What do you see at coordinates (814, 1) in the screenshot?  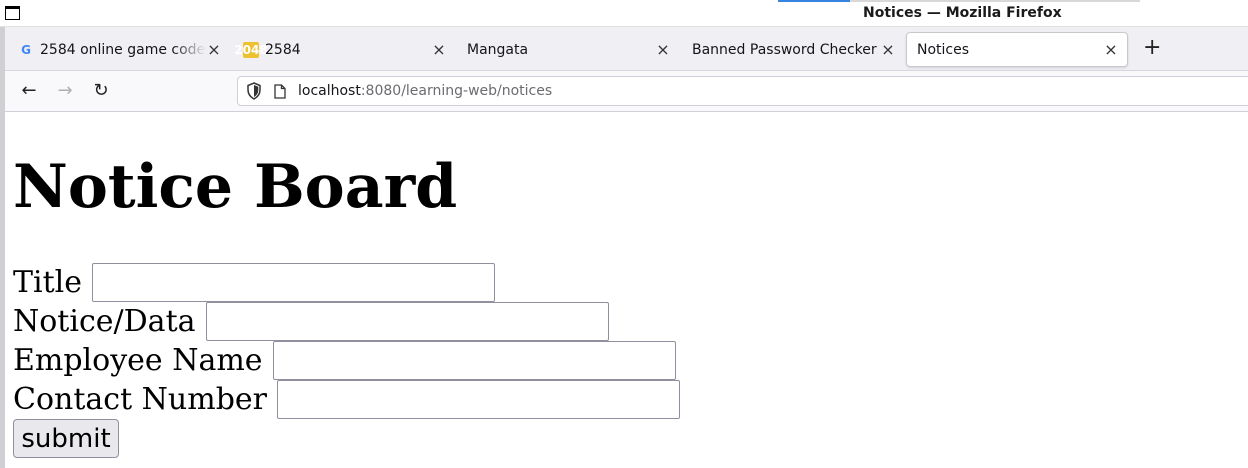 I see `titlebar-accent` at bounding box center [814, 1].